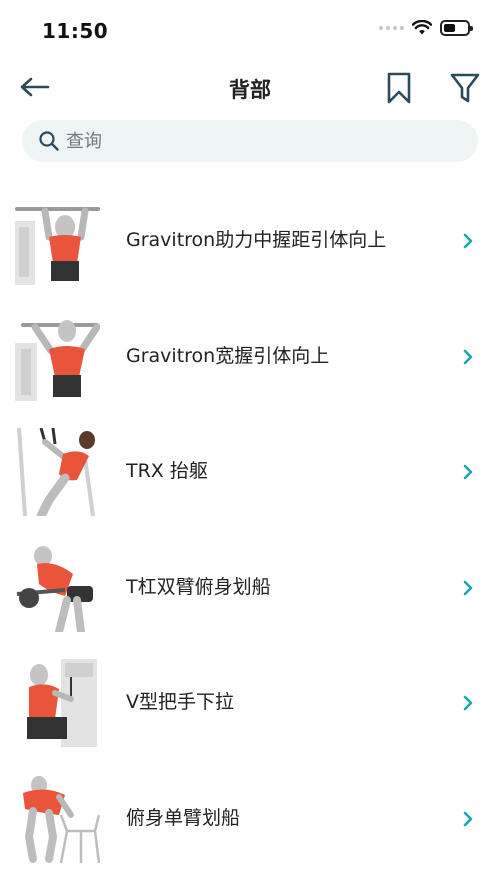 The image size is (500, 889). Describe the element at coordinates (250, 472) in the screenshot. I see `list-item: TRX 抬躯` at that location.